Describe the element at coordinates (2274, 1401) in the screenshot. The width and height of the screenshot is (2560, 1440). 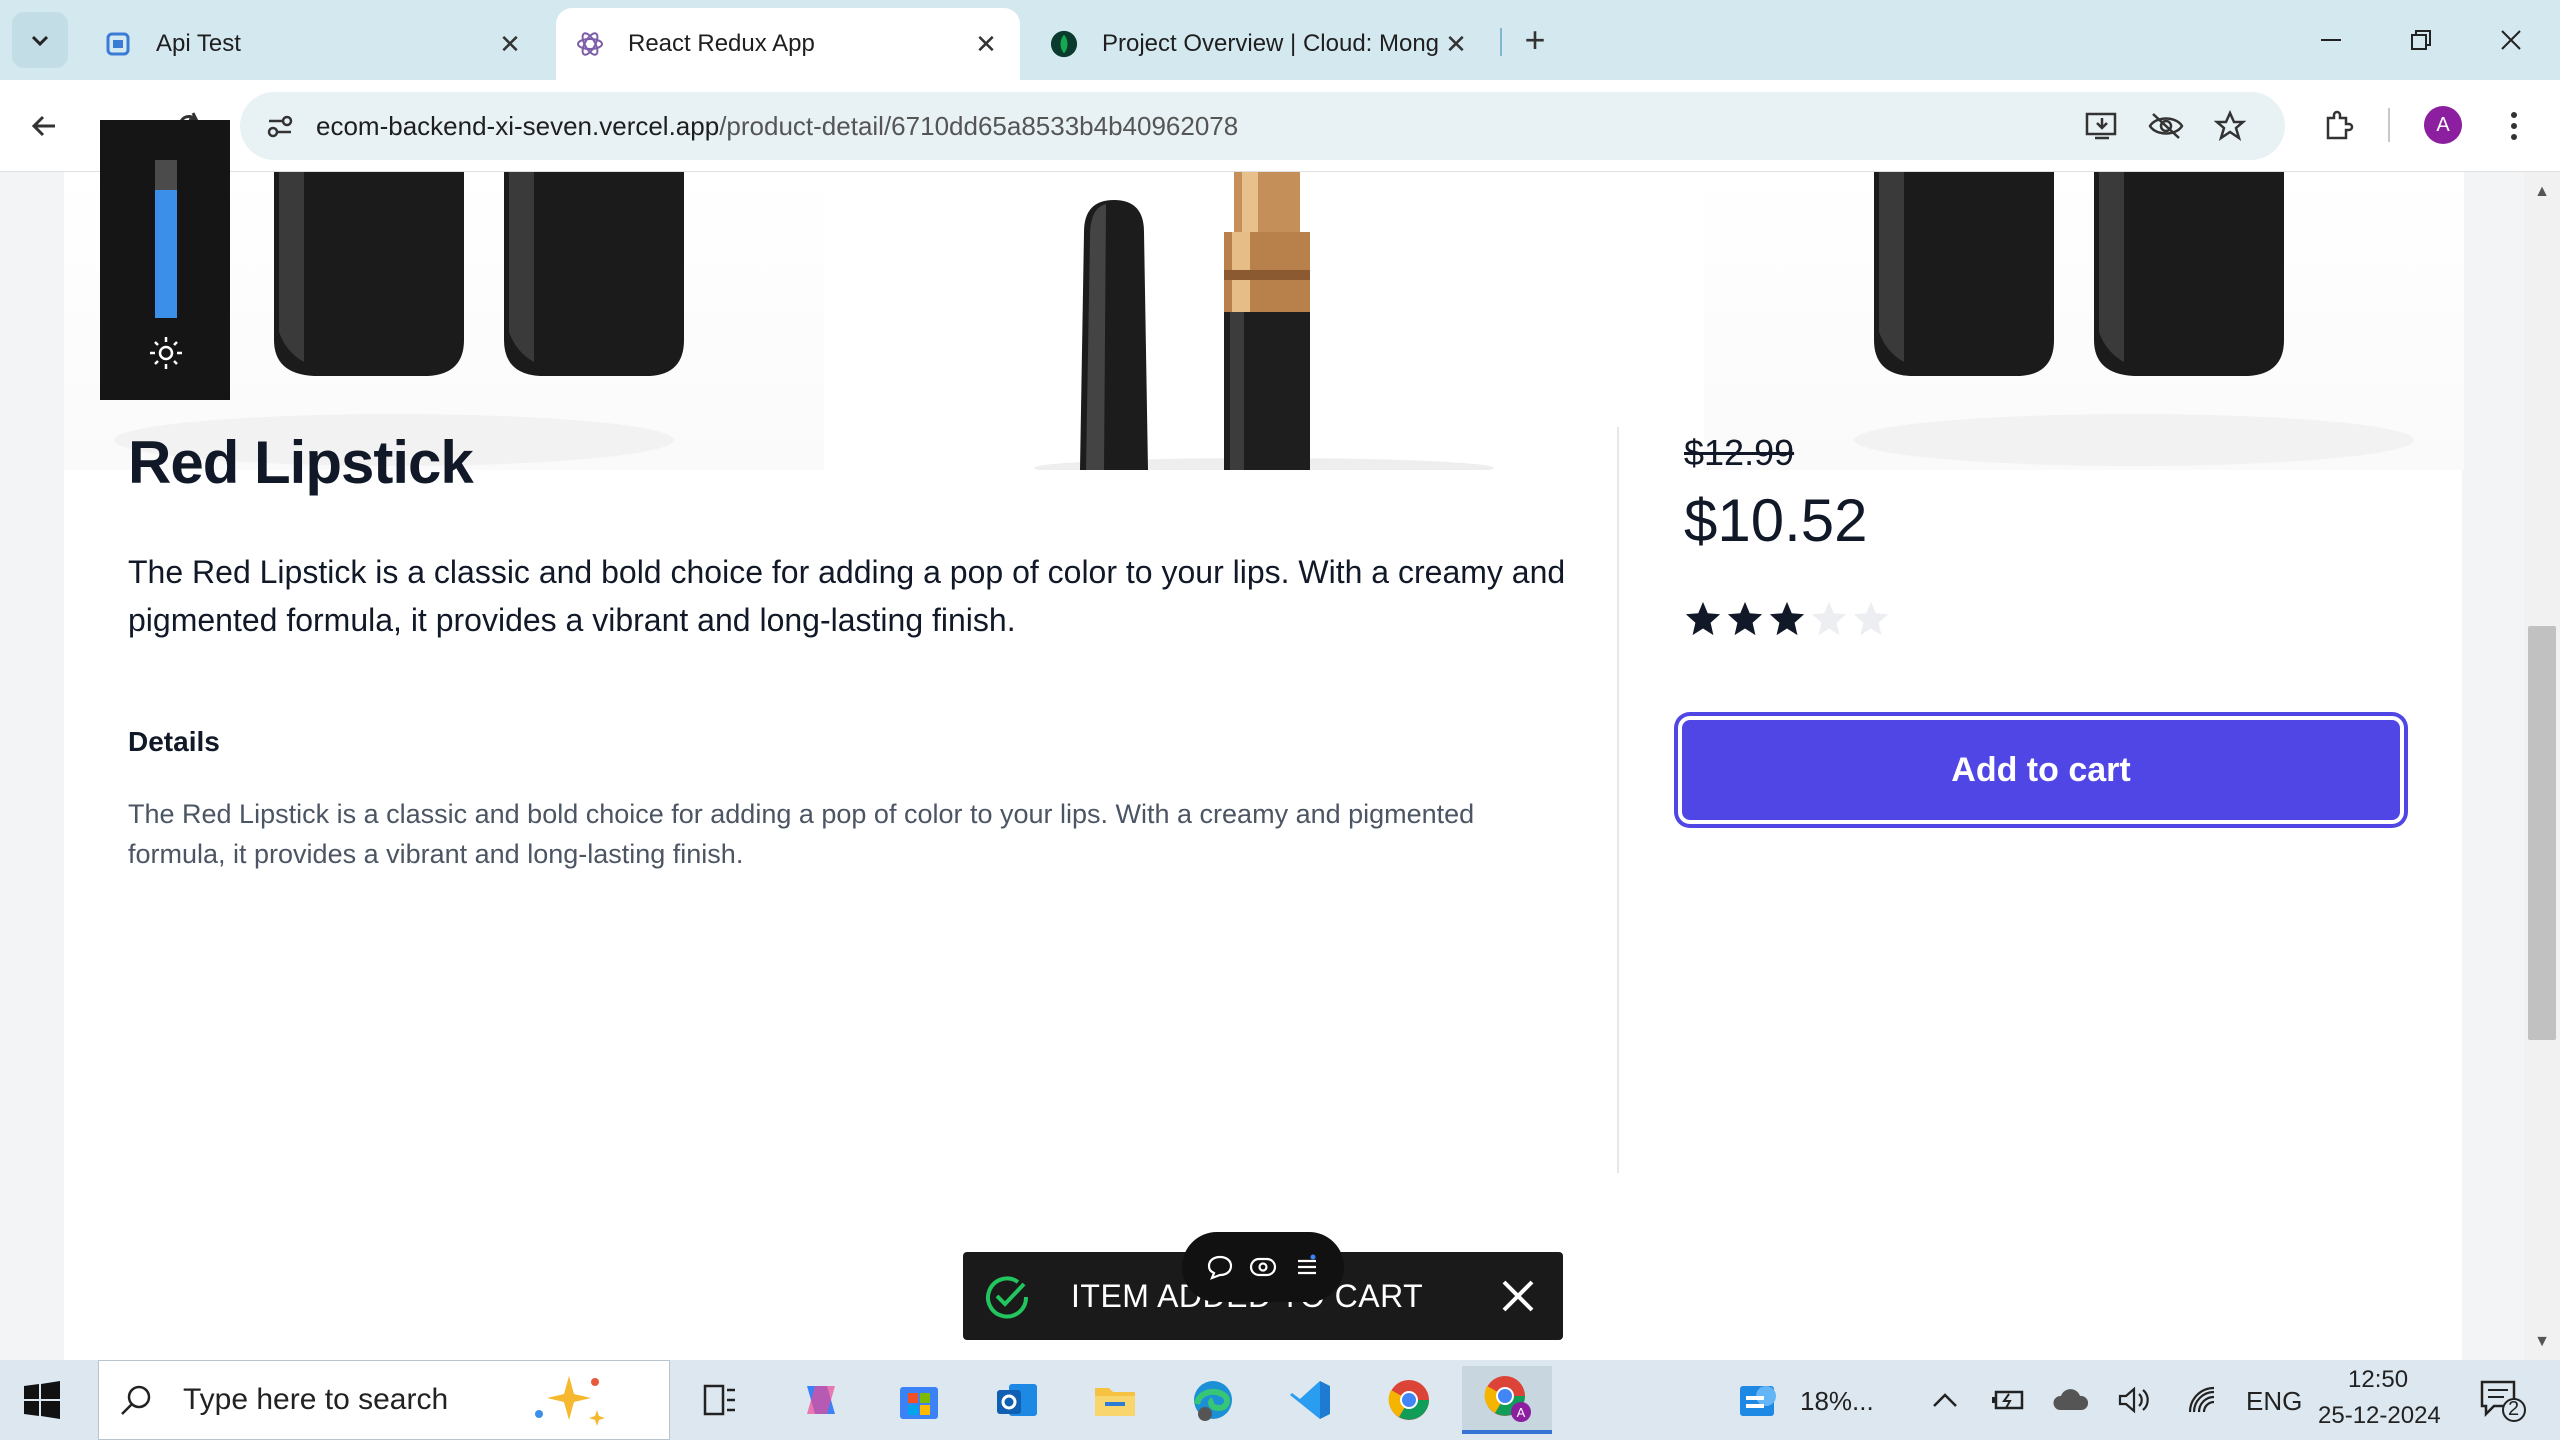
I see `language-indicator: ENG` at that location.